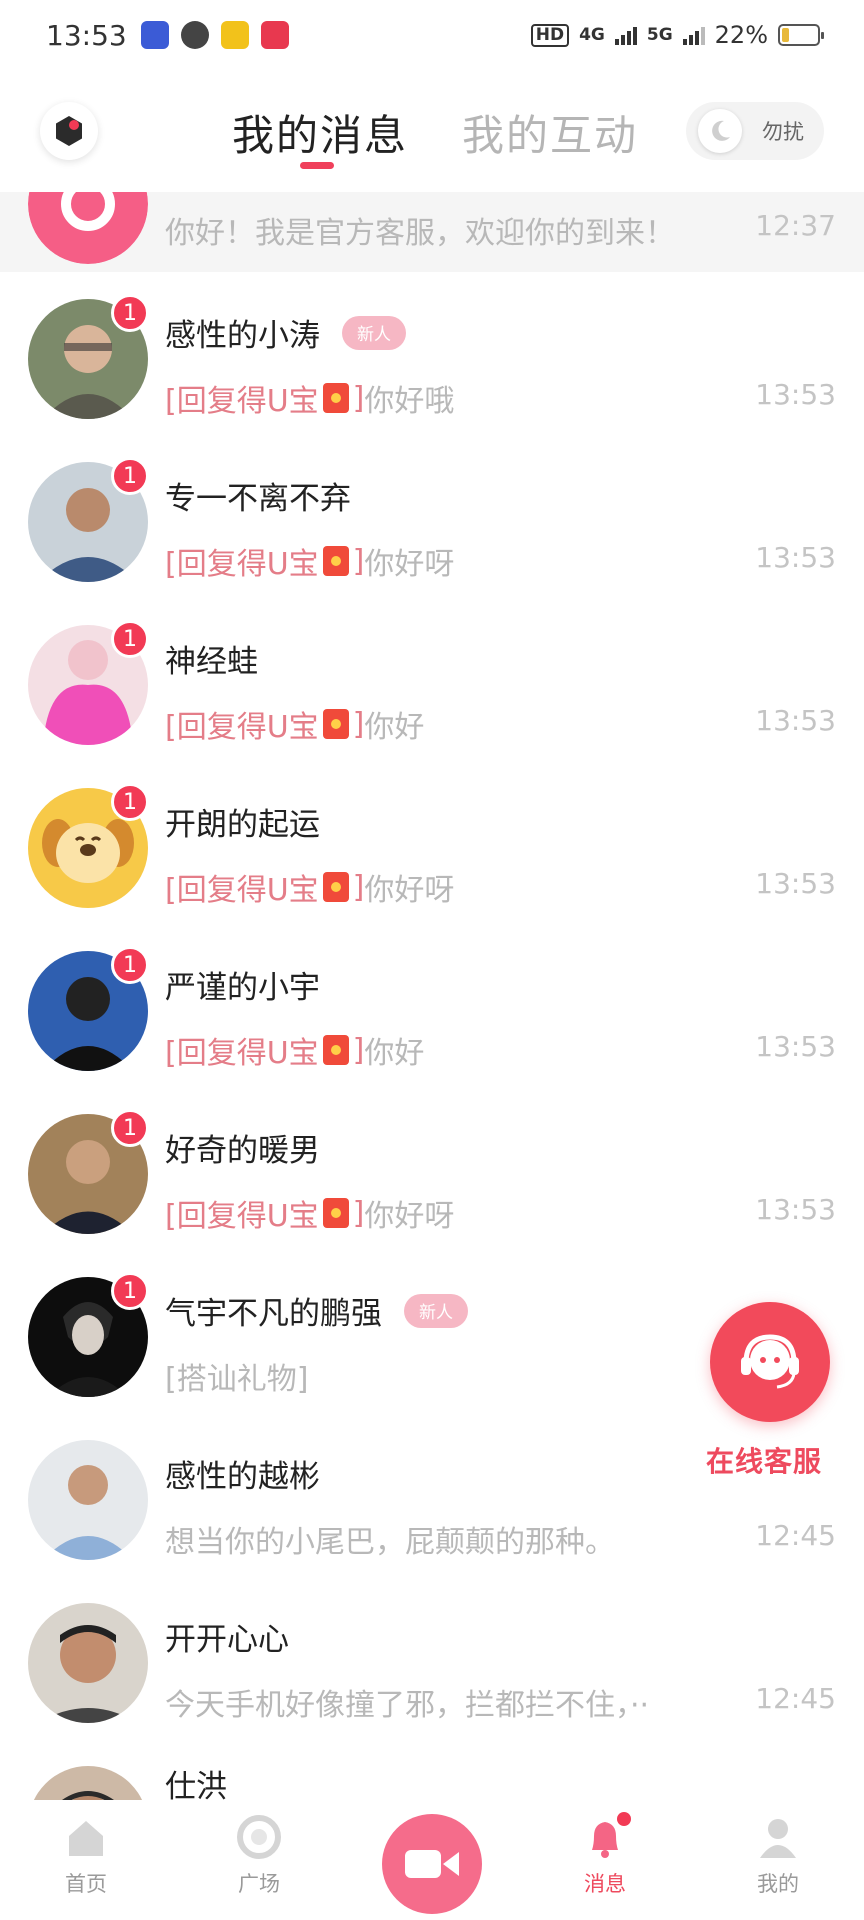 The width and height of the screenshot is (864, 1920). I want to click on list-item: 1 感性的小涛 新人 [回复得U宝] 你好哦 13:53, so click(432, 353).